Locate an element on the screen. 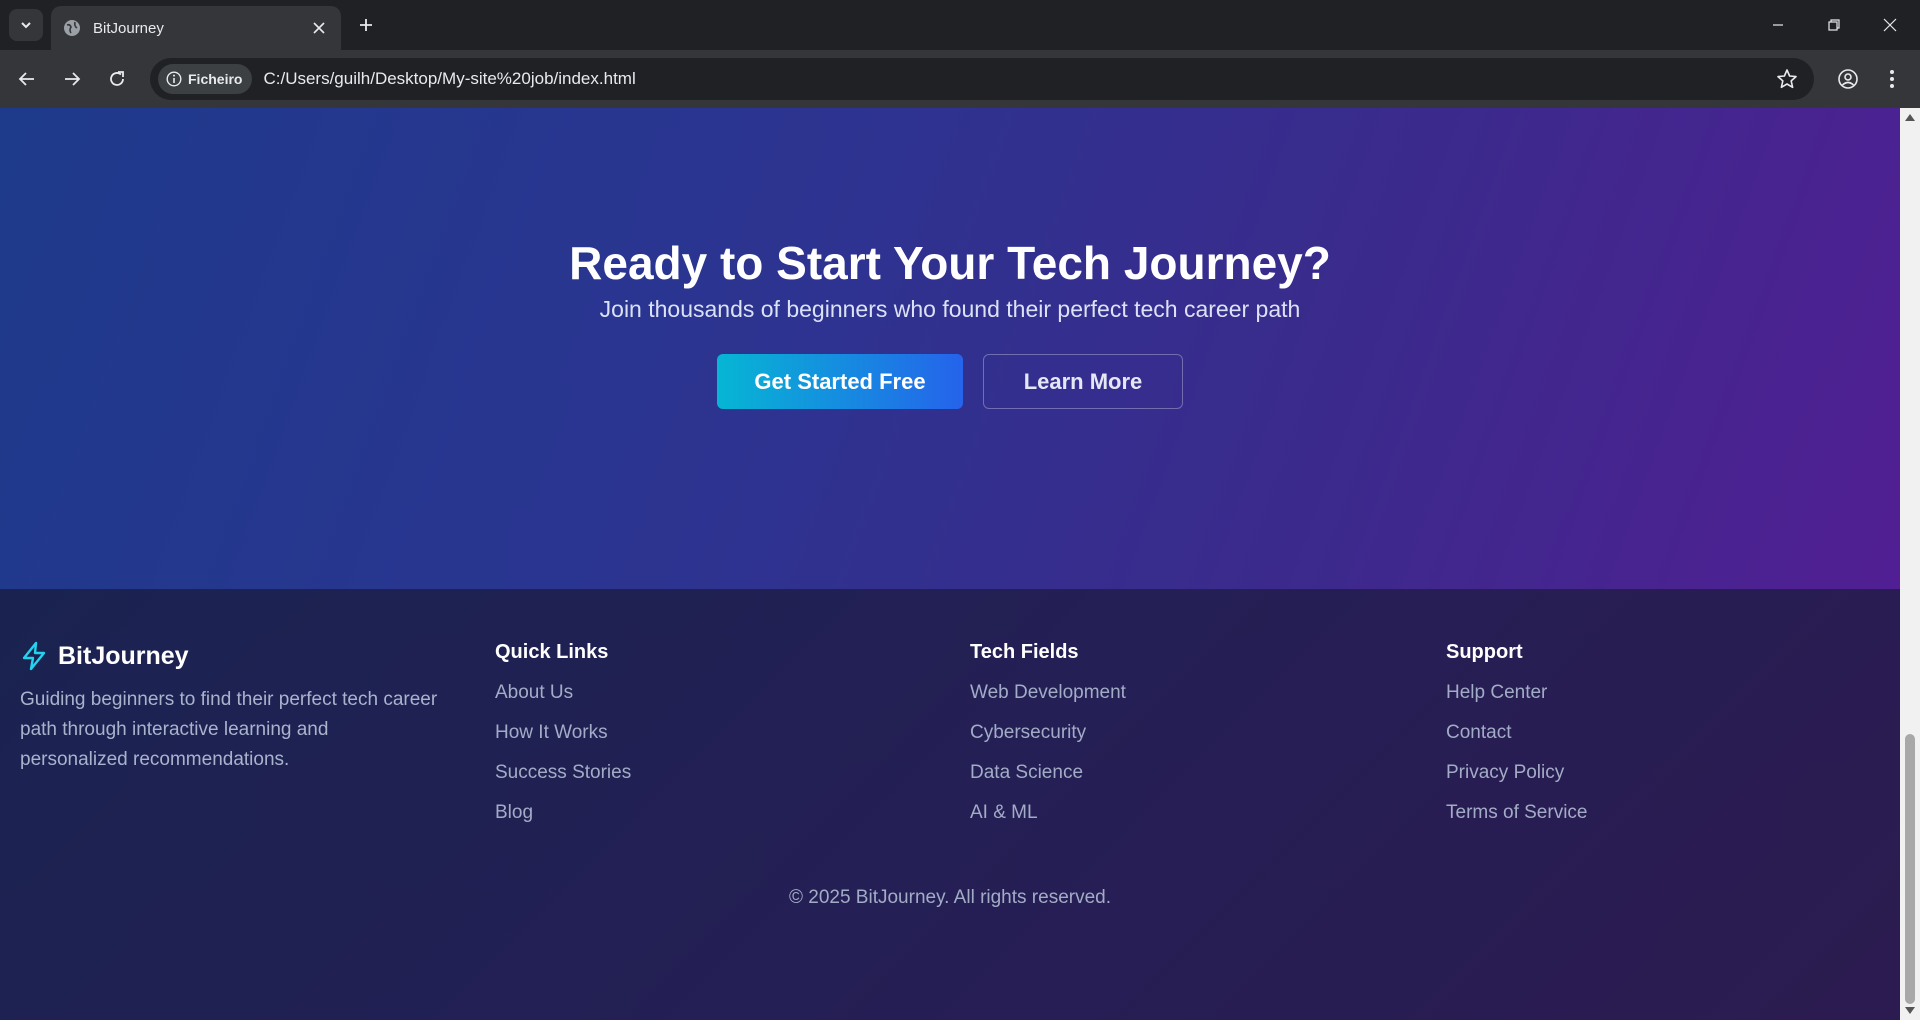  column-title: Tech Fields is located at coordinates (1024, 652).